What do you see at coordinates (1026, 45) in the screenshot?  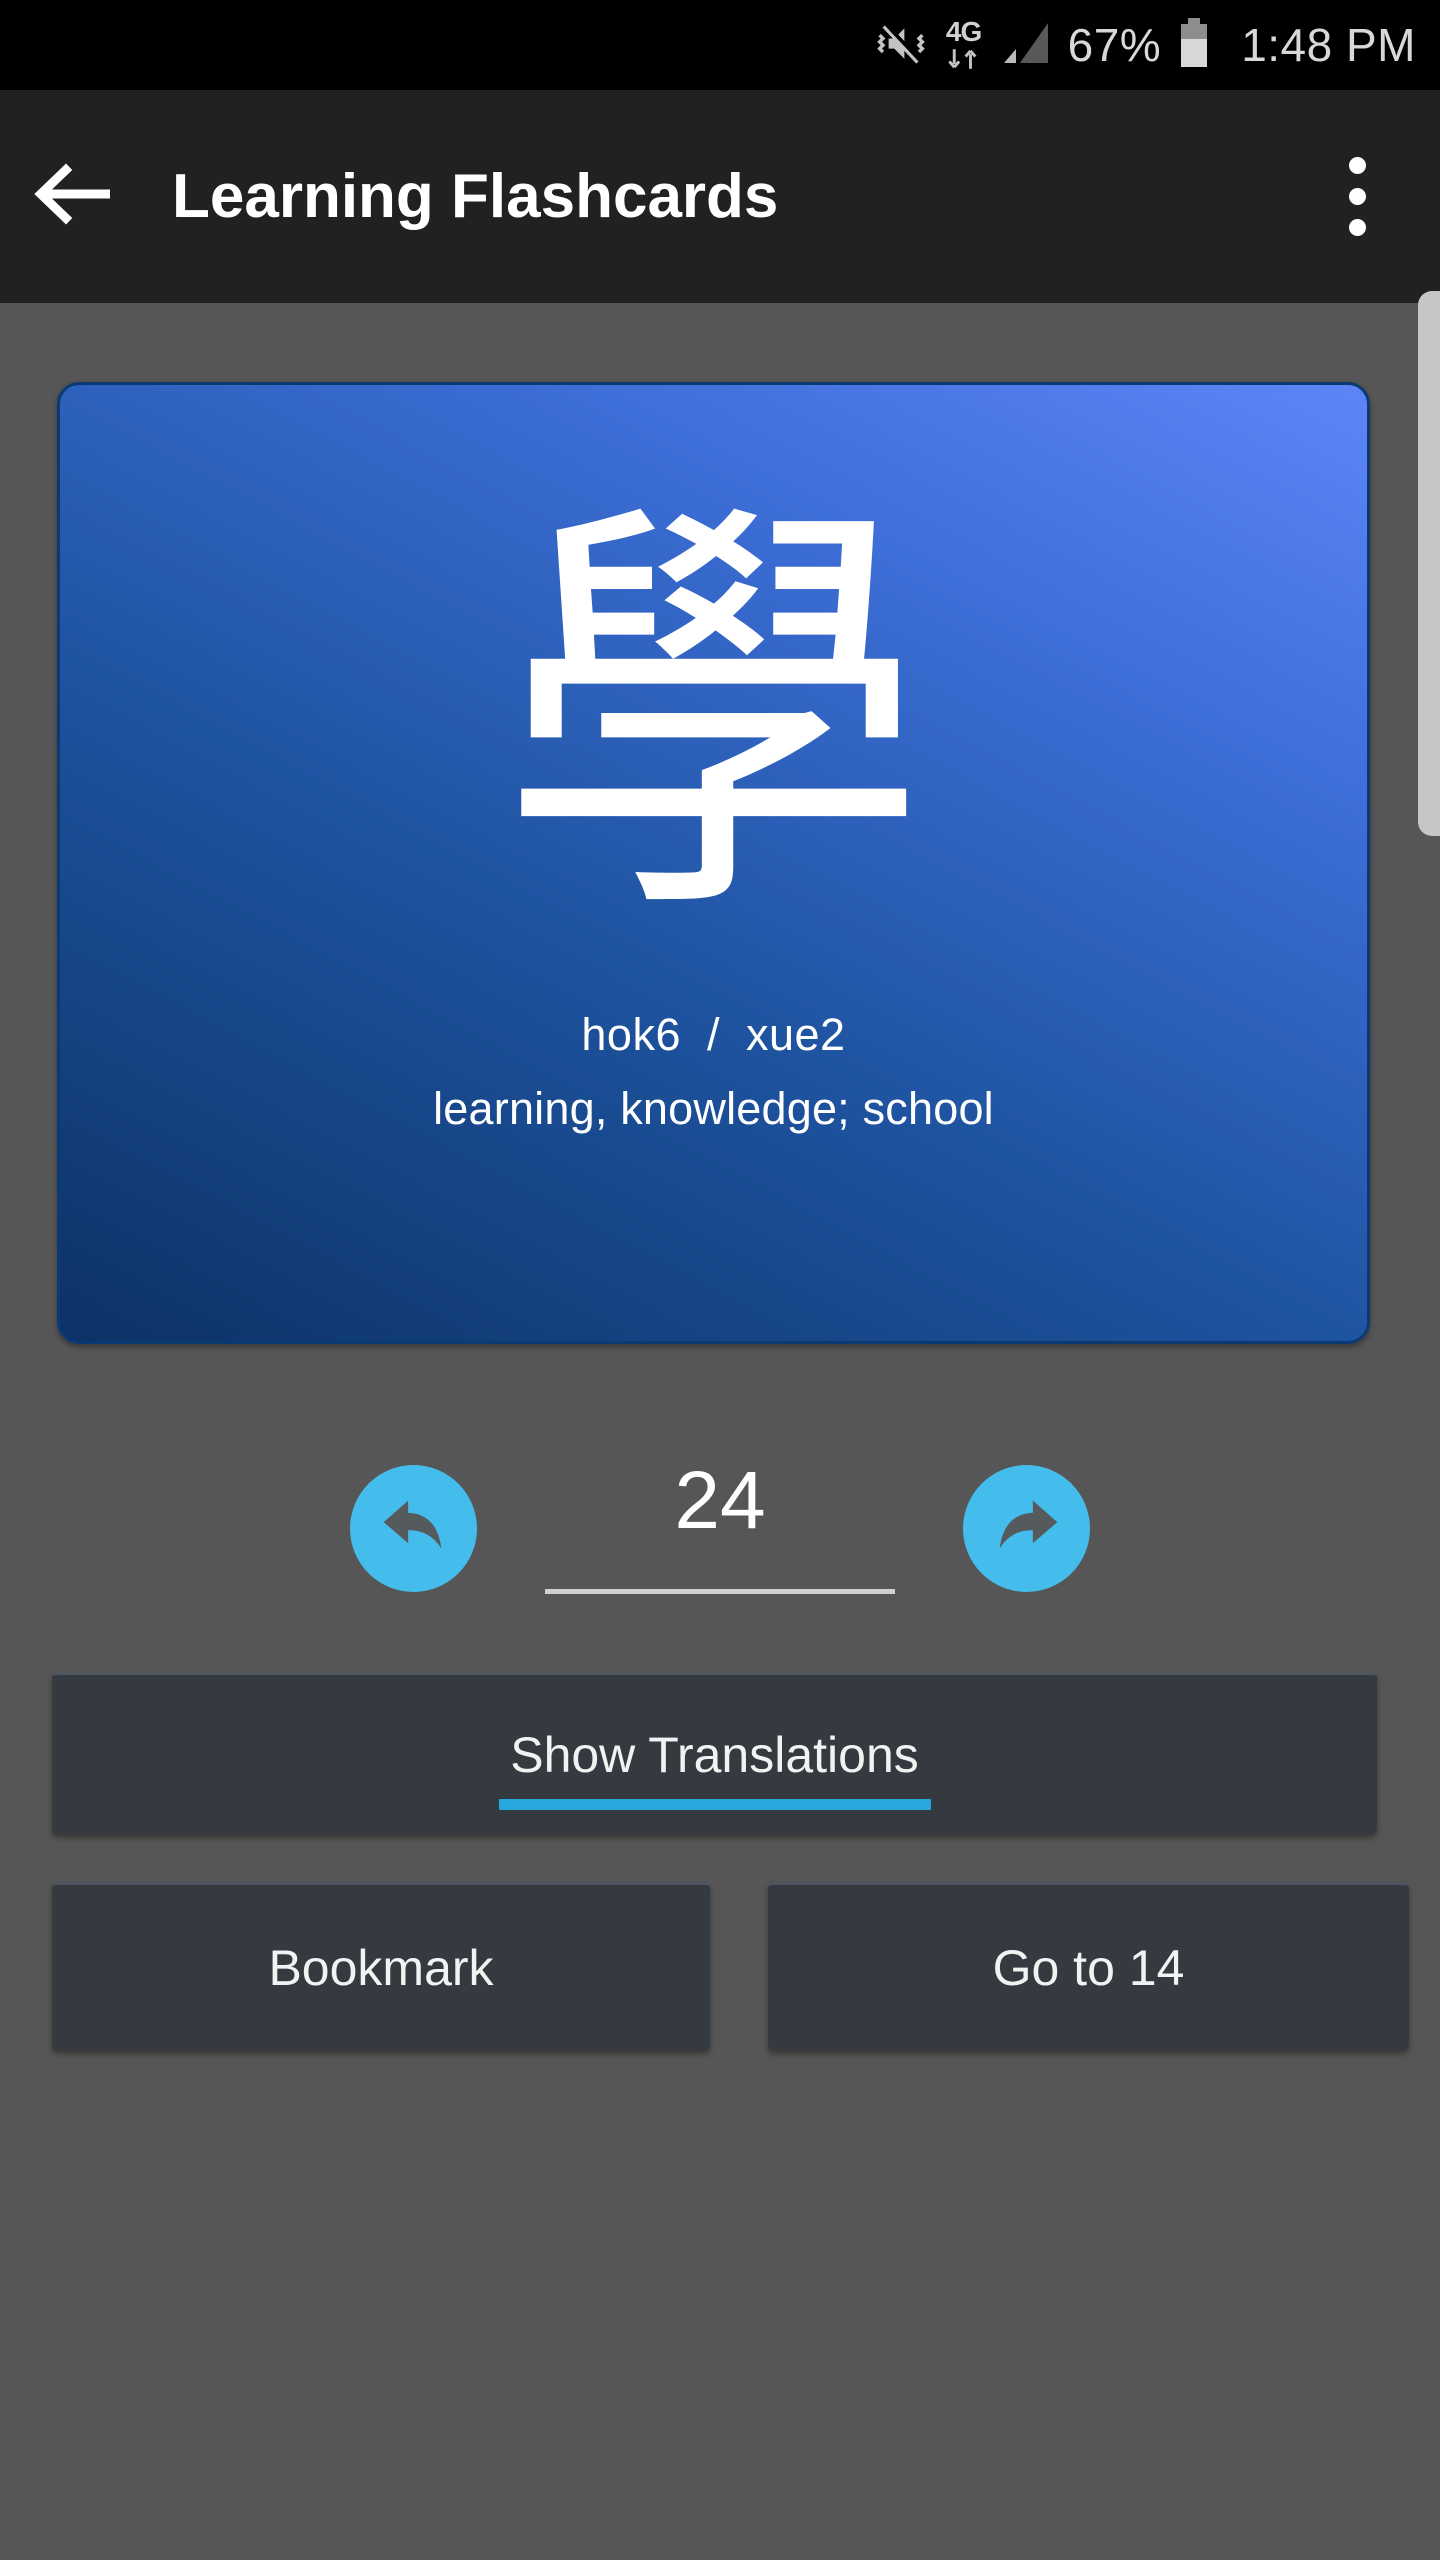 I see `signal-bars-icon` at bounding box center [1026, 45].